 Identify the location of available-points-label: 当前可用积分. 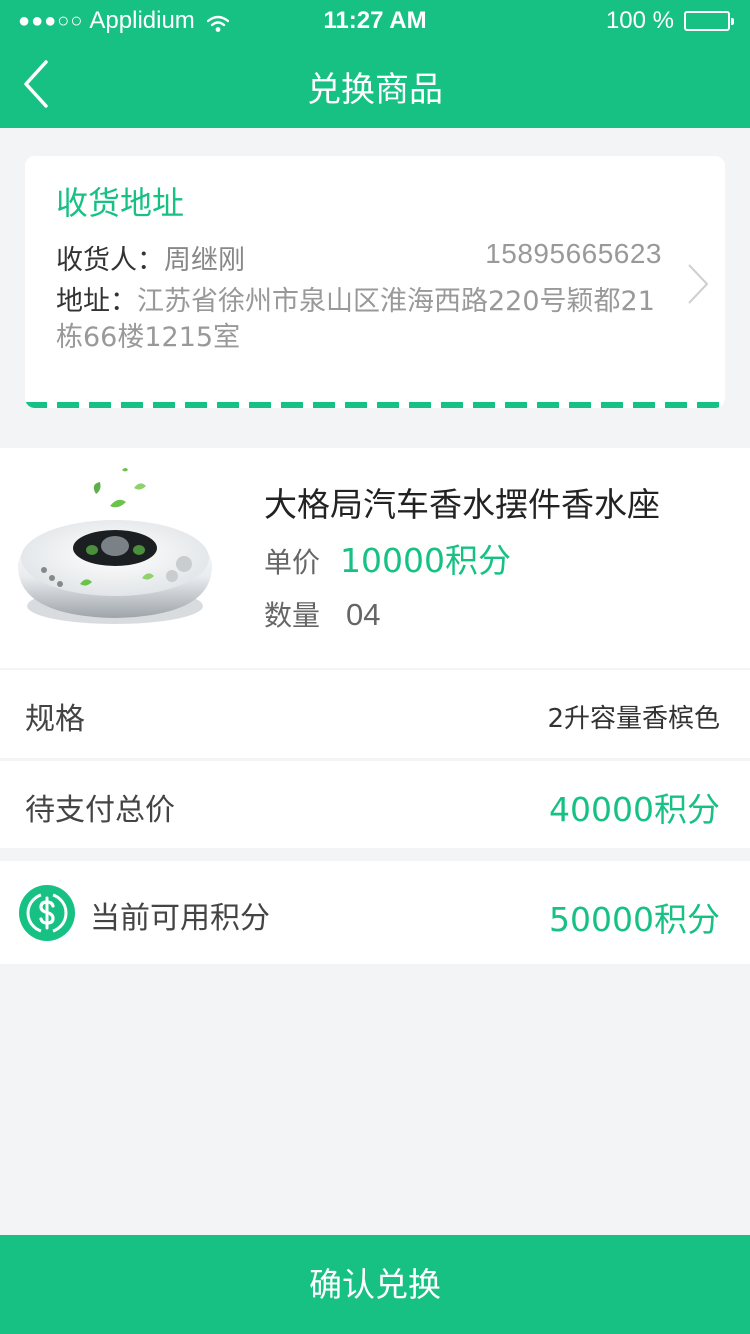
(180, 918).